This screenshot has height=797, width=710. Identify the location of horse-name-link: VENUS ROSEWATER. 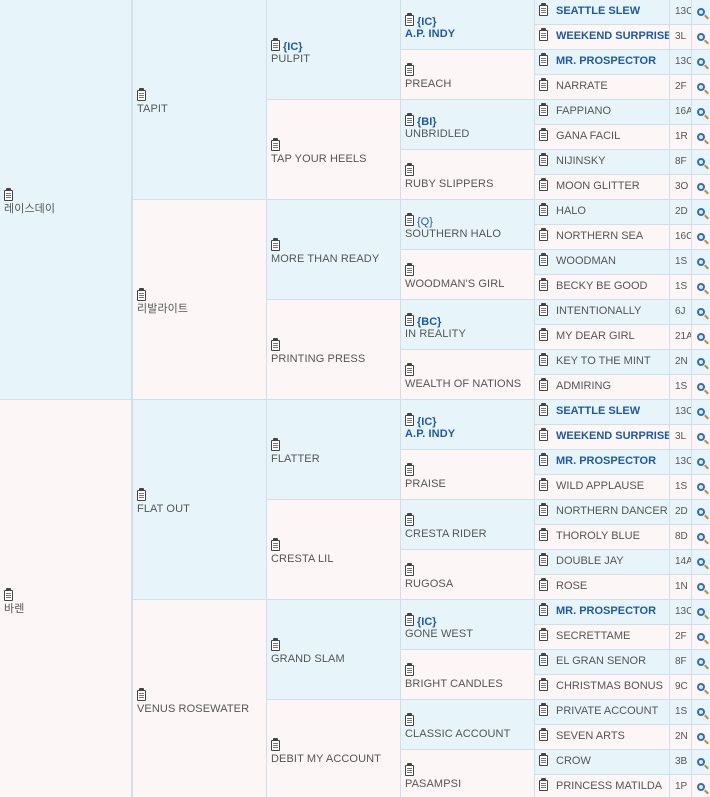
(200, 709).